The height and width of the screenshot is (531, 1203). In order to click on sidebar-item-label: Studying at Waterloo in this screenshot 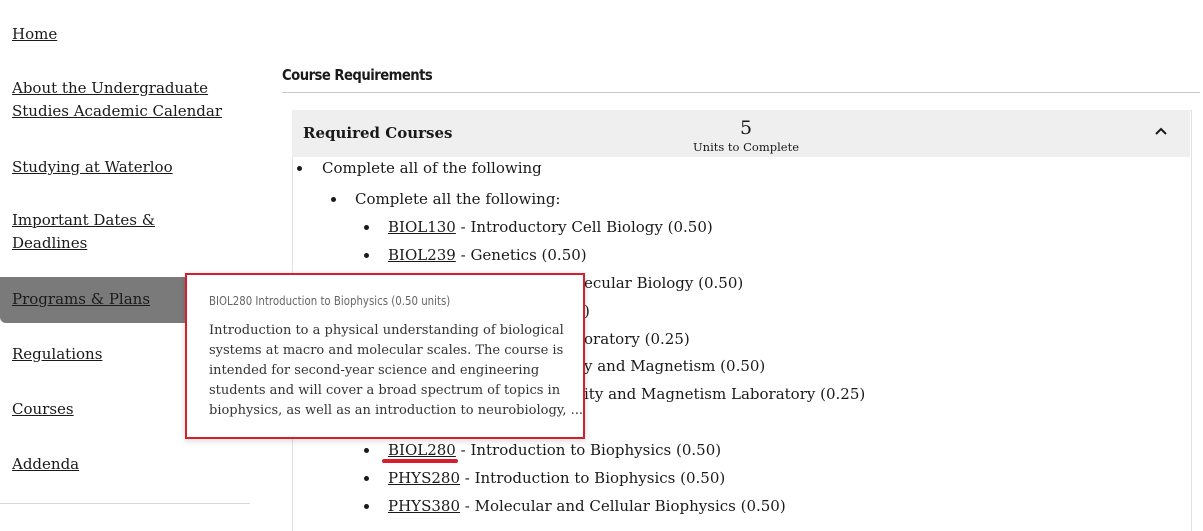, I will do `click(92, 167)`.